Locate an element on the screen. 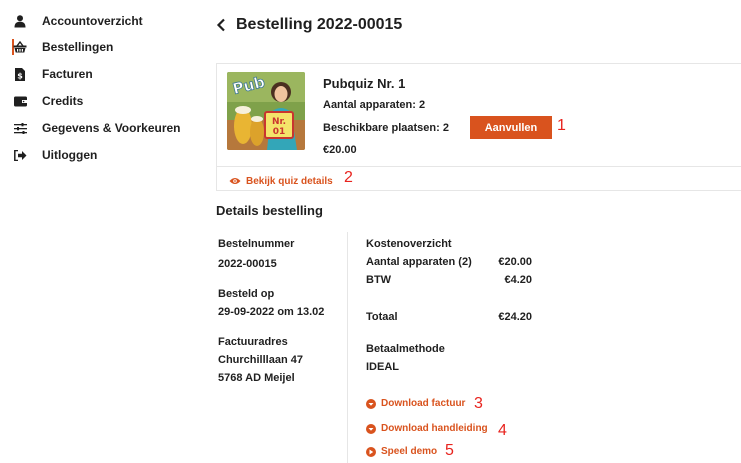  costs-title: Kostenoverzicht is located at coordinates (409, 244).